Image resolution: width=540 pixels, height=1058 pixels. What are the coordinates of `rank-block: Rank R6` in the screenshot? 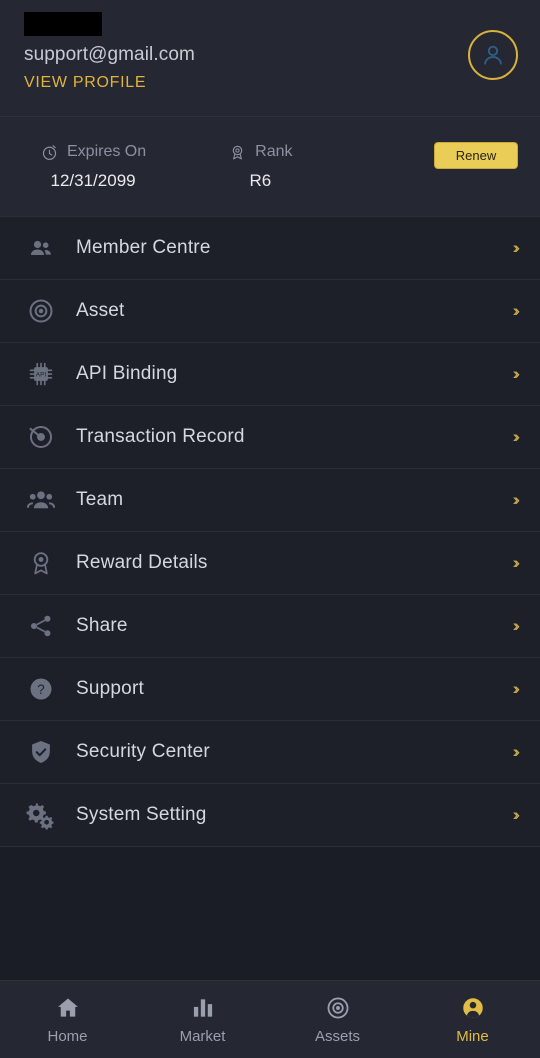 It's located at (260, 167).